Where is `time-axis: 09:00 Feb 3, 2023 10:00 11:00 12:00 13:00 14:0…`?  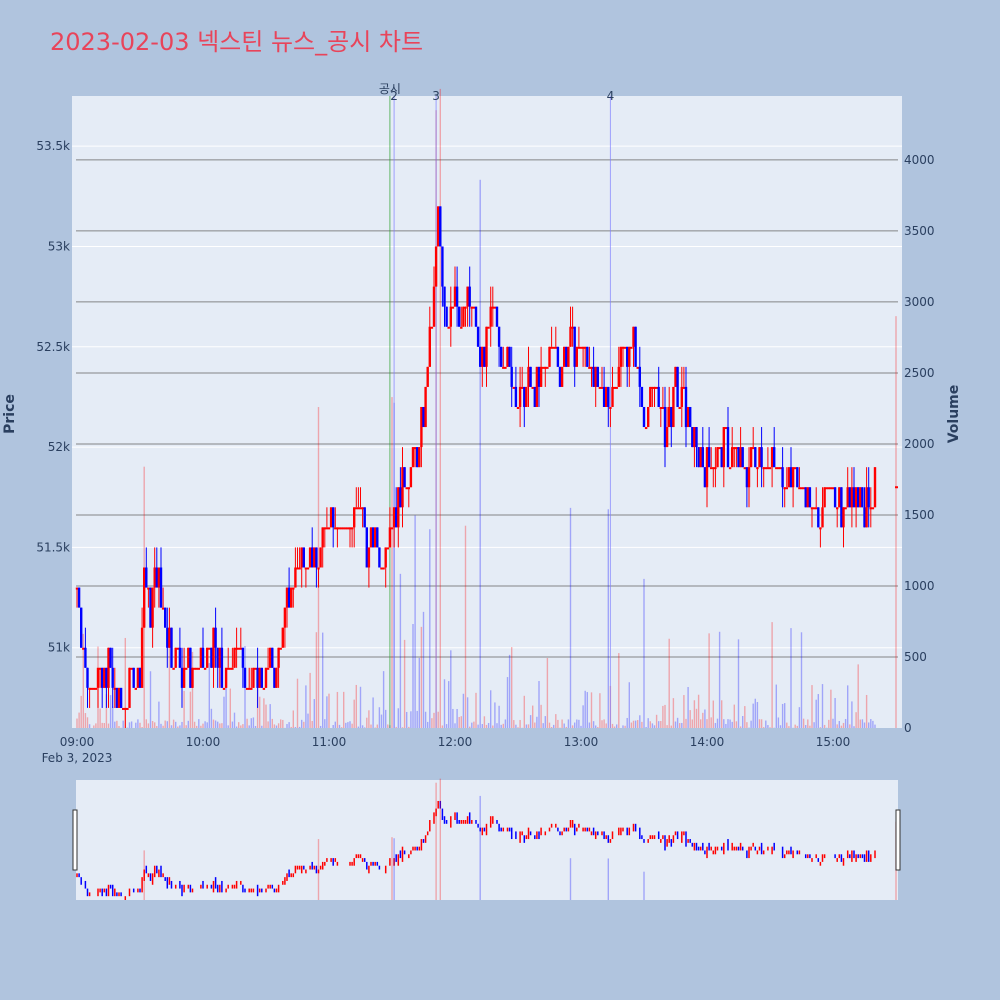 time-axis: 09:00 Feb 3, 2023 10:00 11:00 12:00 13:00 14:0… is located at coordinates (446, 750).